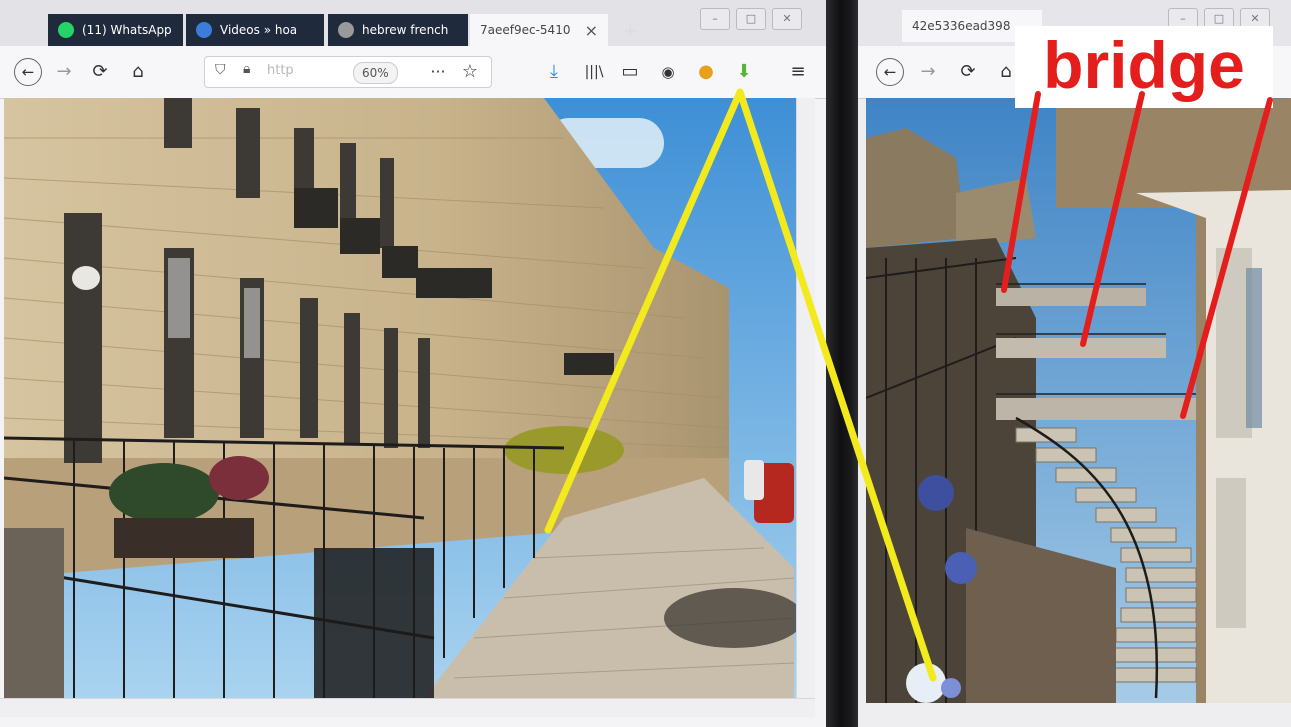  I want to click on maximize-button: □, so click(751, 19).